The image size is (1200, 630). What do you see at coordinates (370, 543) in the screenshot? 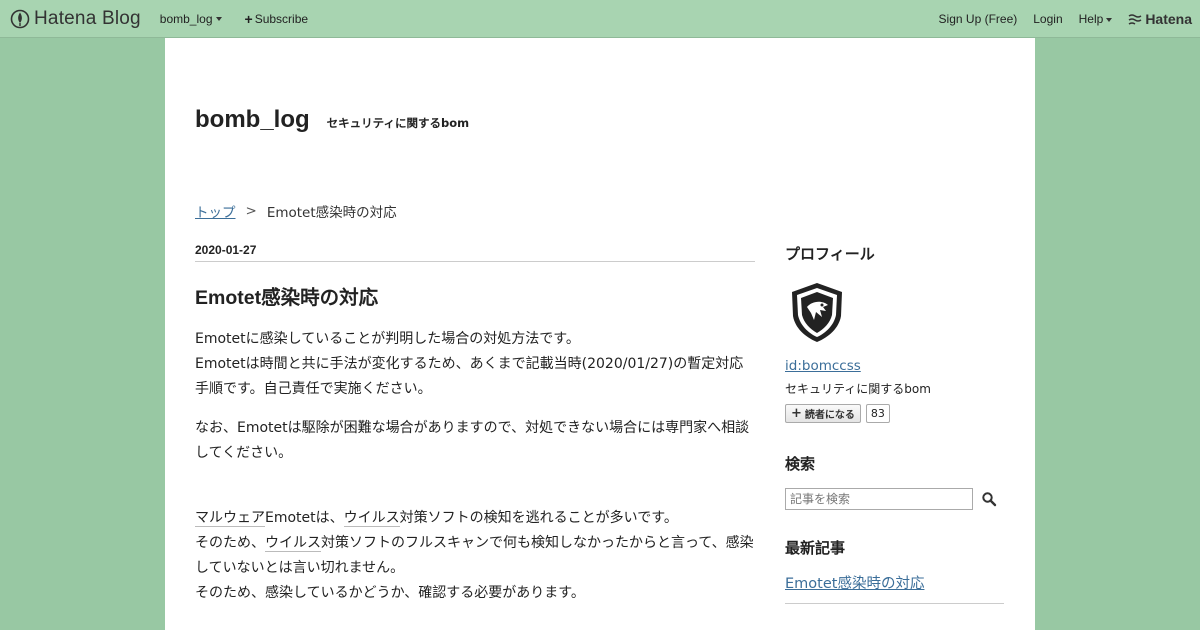
I see `entry-text: ソフト` at bounding box center [370, 543].